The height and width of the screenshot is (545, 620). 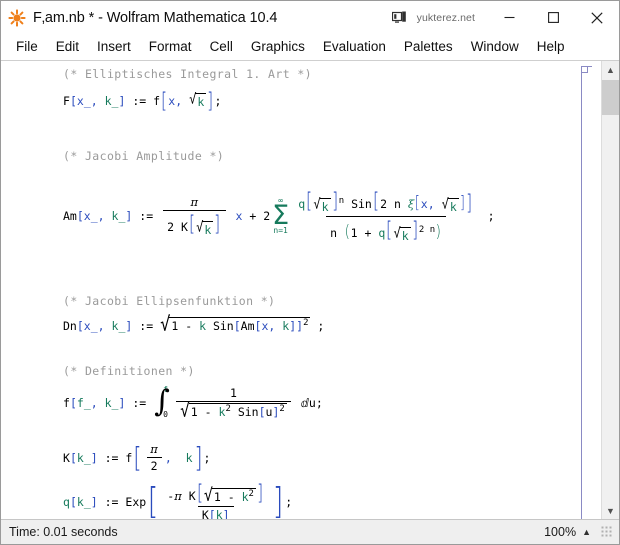 I want to click on cell-bracket, so click(x=586, y=292).